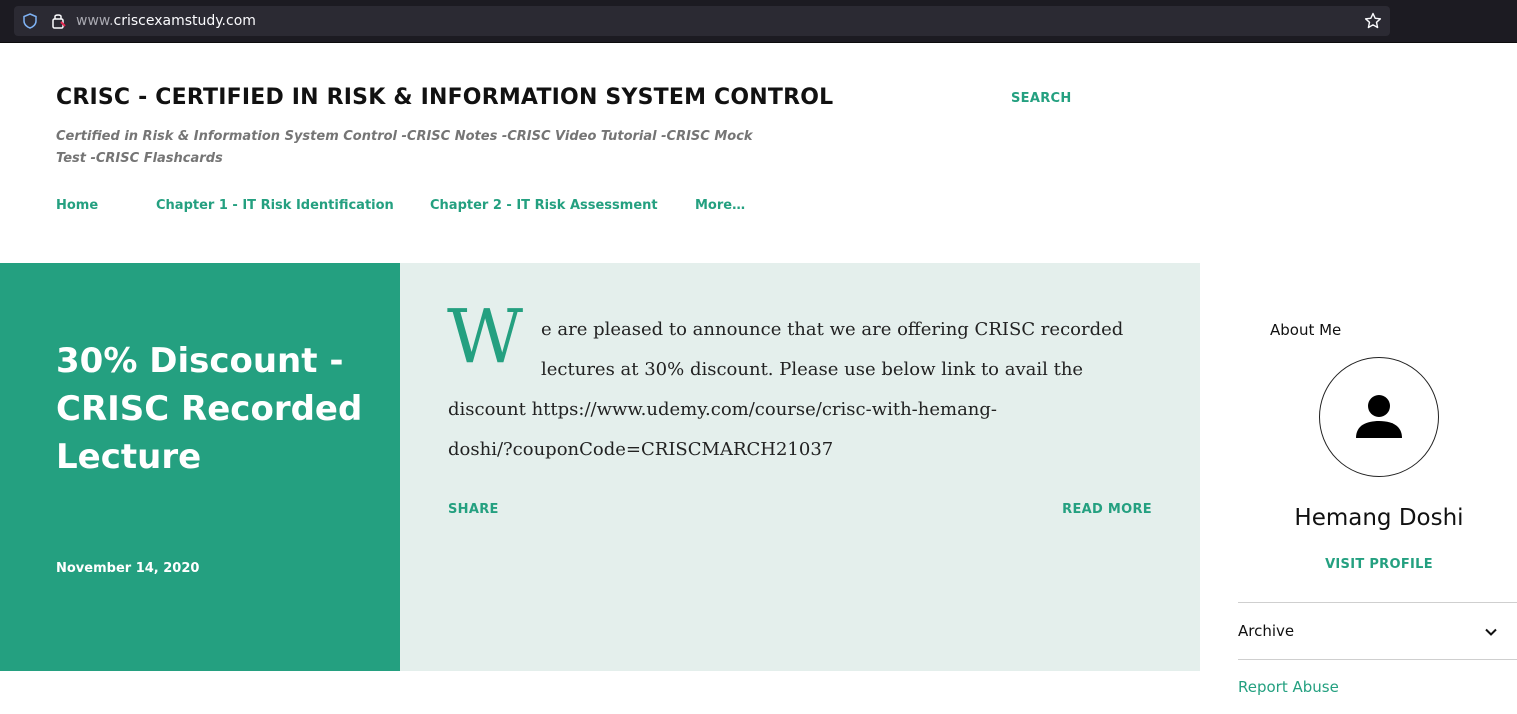 This screenshot has width=1517, height=714. I want to click on nav-item-home: Home, so click(77, 205).